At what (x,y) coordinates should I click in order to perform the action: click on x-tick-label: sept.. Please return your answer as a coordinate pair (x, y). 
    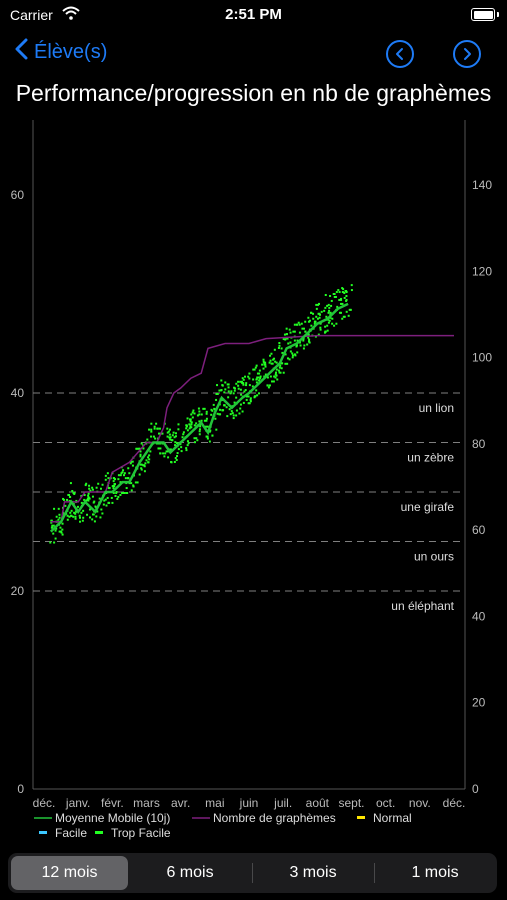
    Looking at the image, I should click on (351, 803).